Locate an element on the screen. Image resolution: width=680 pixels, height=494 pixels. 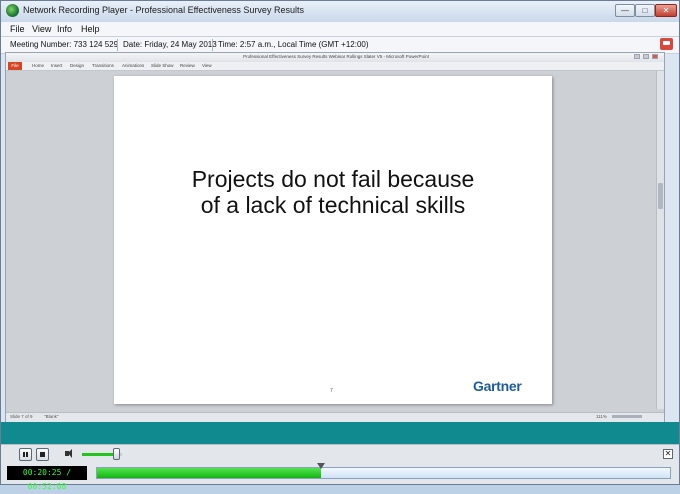
close-icon: ✕ is located at coordinates (668, 454).